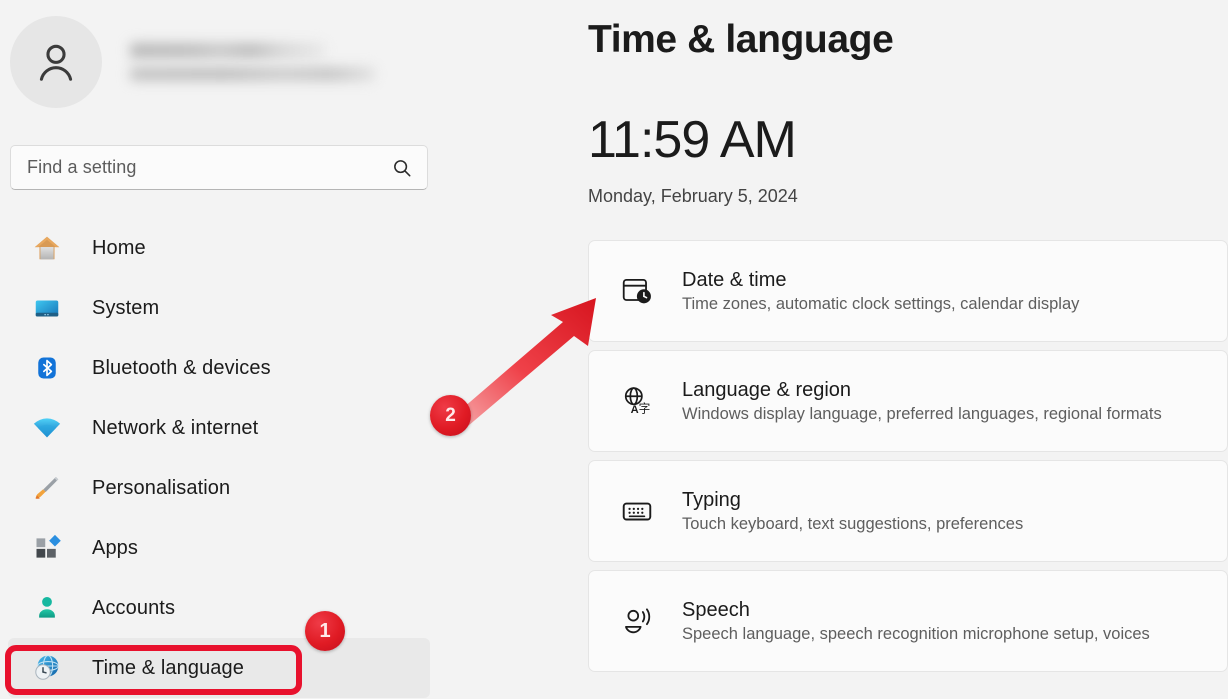 The image size is (1228, 699). I want to click on globe-translate-icon: A 字, so click(637, 401).